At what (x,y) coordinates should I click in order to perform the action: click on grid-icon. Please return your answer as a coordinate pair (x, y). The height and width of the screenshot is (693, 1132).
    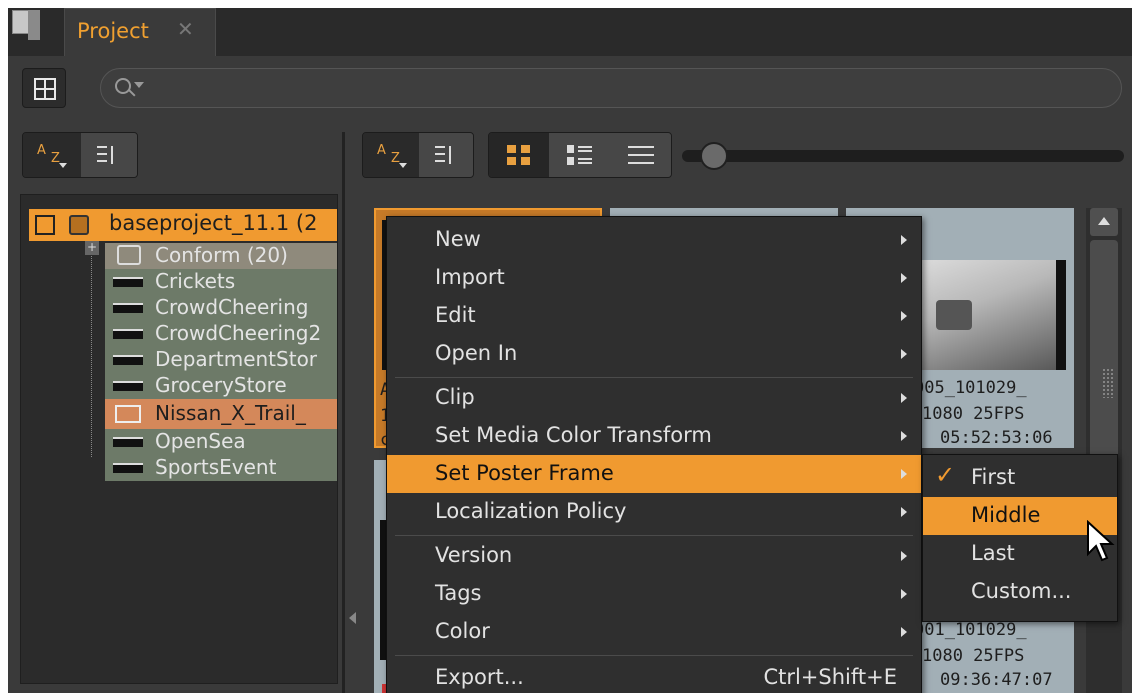
    Looking at the image, I should click on (45, 89).